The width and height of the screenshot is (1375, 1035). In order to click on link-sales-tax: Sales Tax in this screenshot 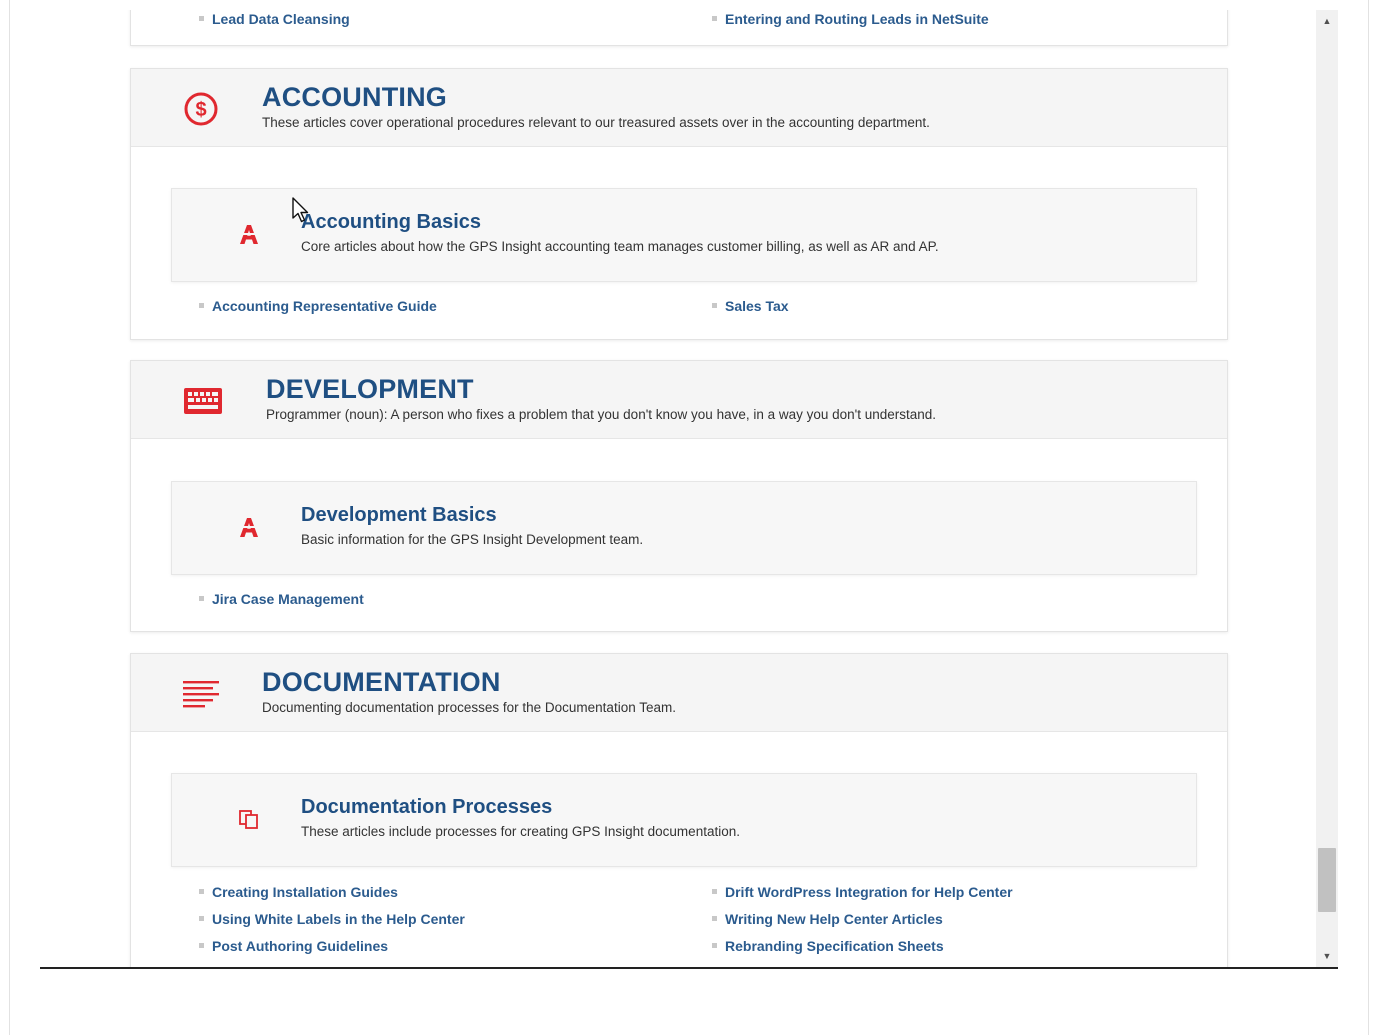, I will do `click(750, 306)`.